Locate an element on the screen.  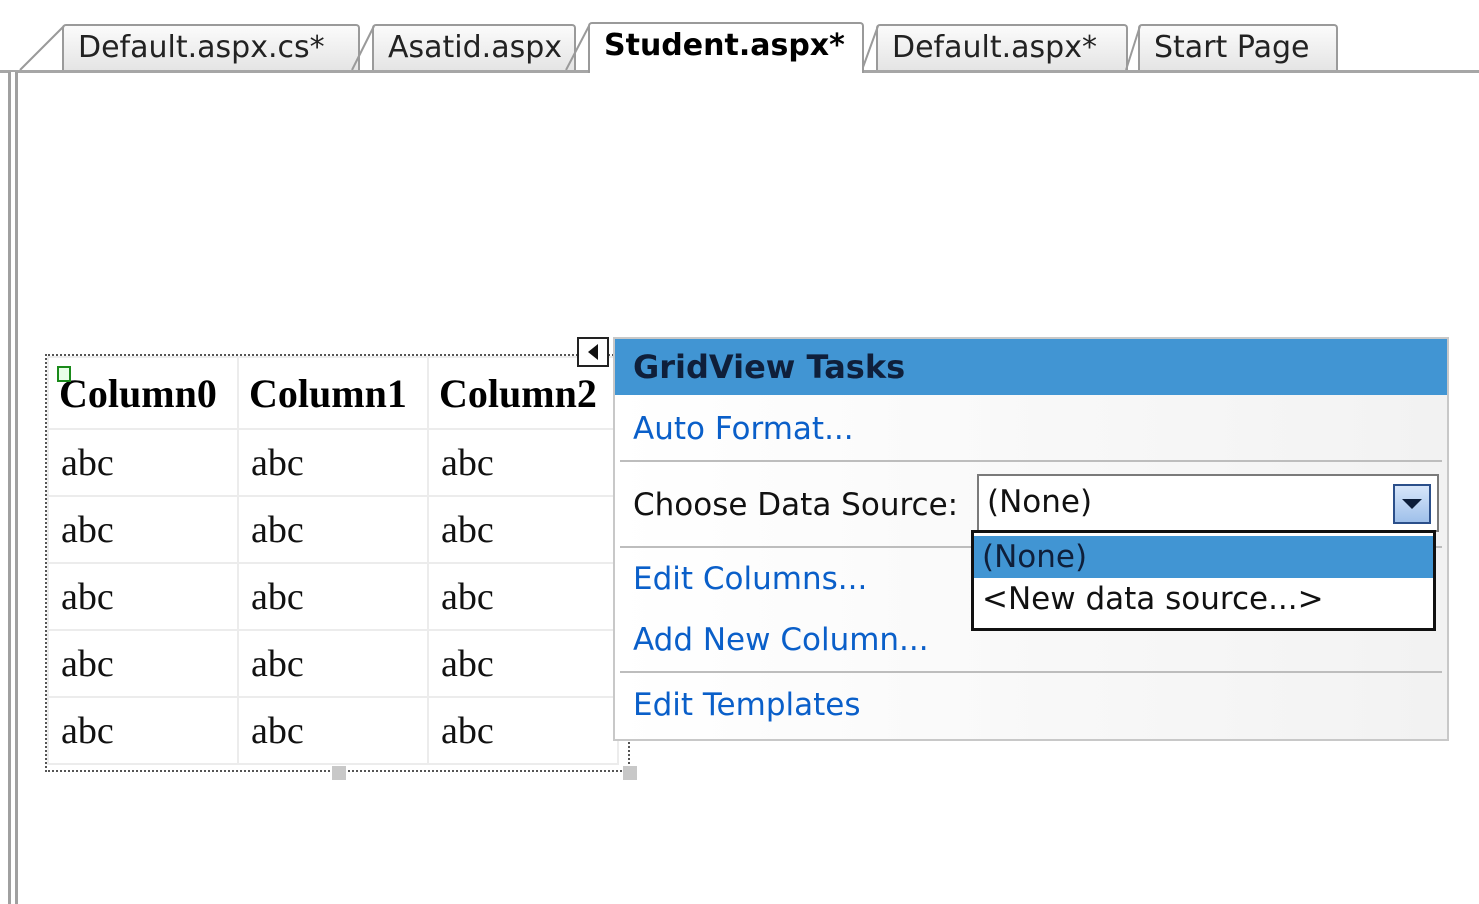
tab-student-aspx: Student.aspx* is located at coordinates (726, 47).